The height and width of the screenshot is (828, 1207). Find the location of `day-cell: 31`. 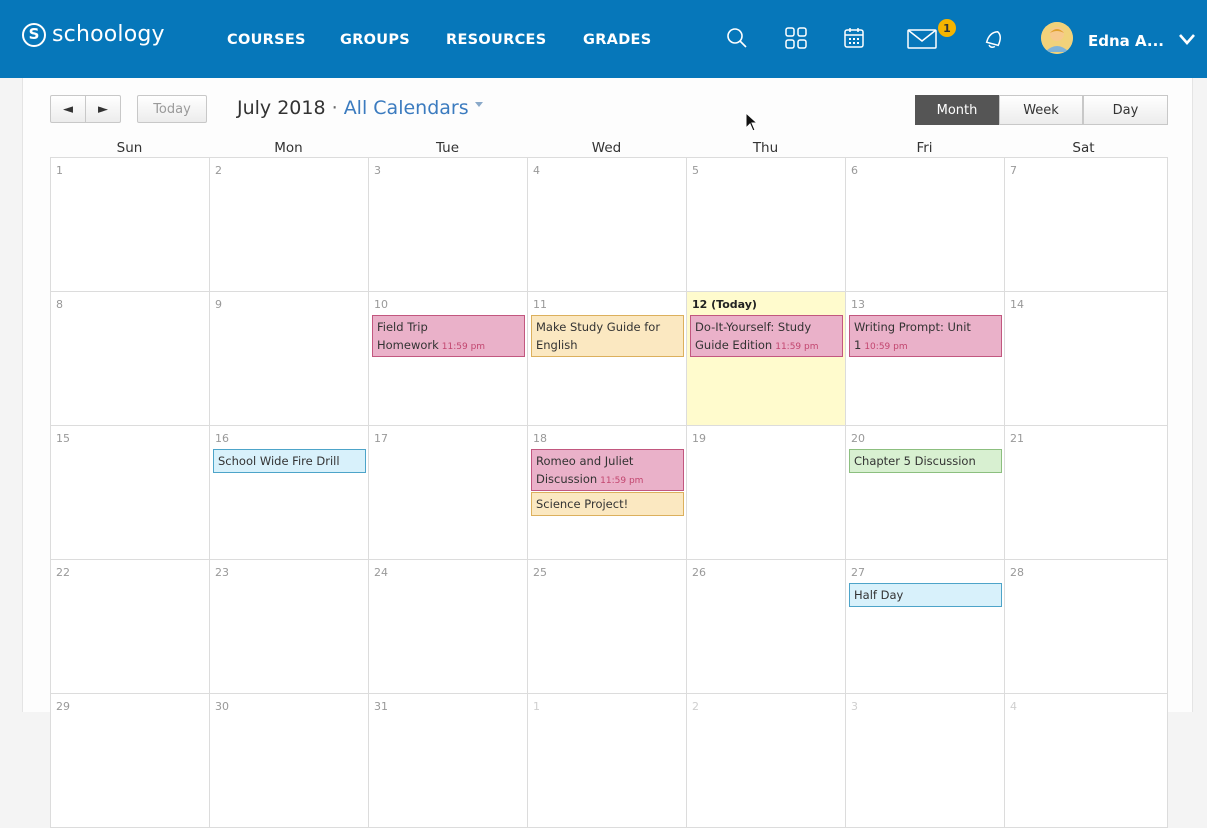

day-cell: 31 is located at coordinates (448, 760).